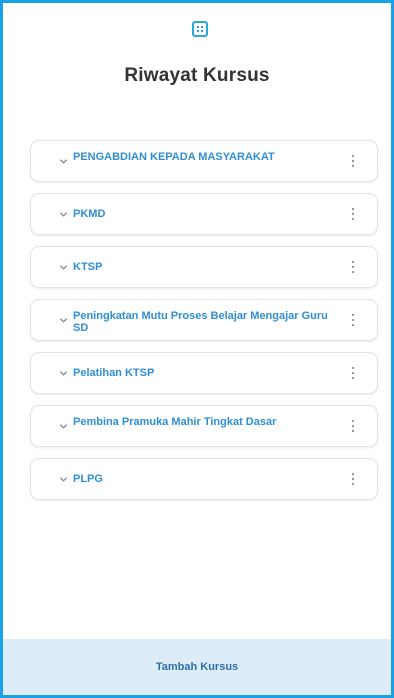 The height and width of the screenshot is (698, 394). I want to click on page-title: Riwayat Kursus, so click(197, 75).